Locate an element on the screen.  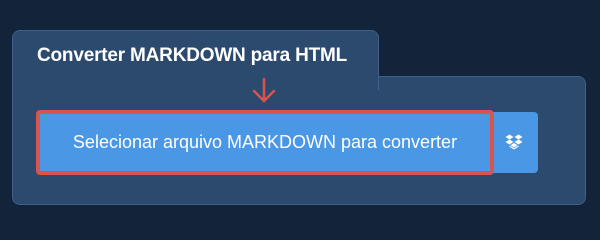
dropbox-icon is located at coordinates (514, 142).